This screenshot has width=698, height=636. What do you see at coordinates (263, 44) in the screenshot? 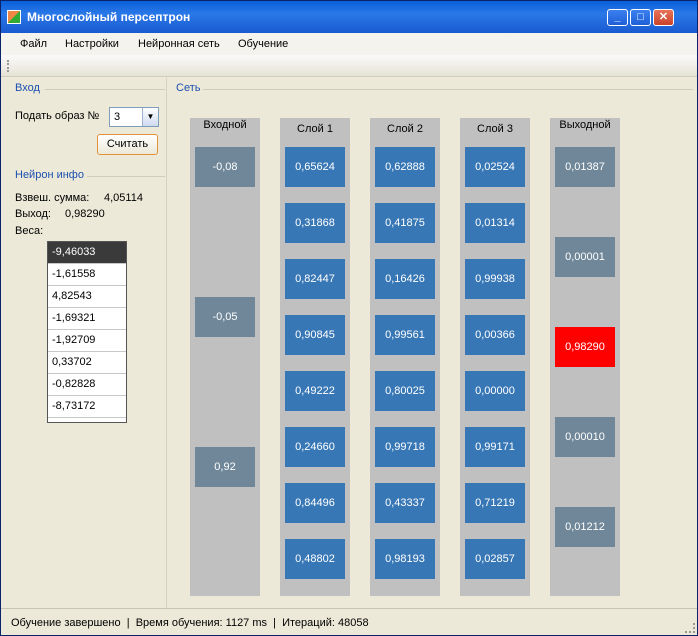
I see `menu-training: Обучение` at bounding box center [263, 44].